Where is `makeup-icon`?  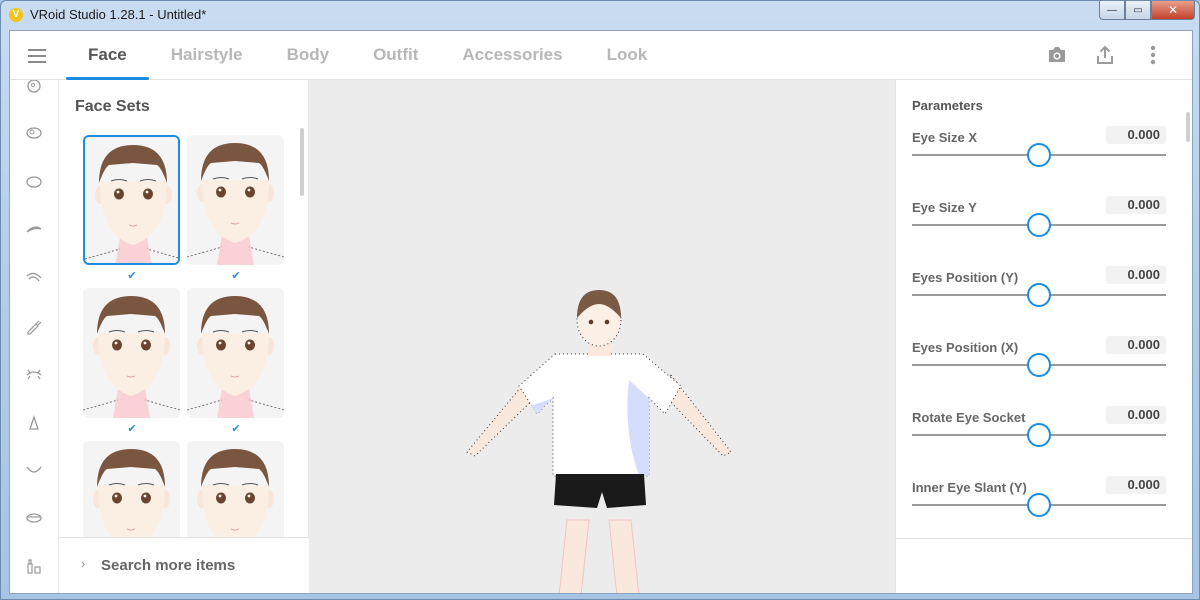
makeup-icon is located at coordinates (34, 566).